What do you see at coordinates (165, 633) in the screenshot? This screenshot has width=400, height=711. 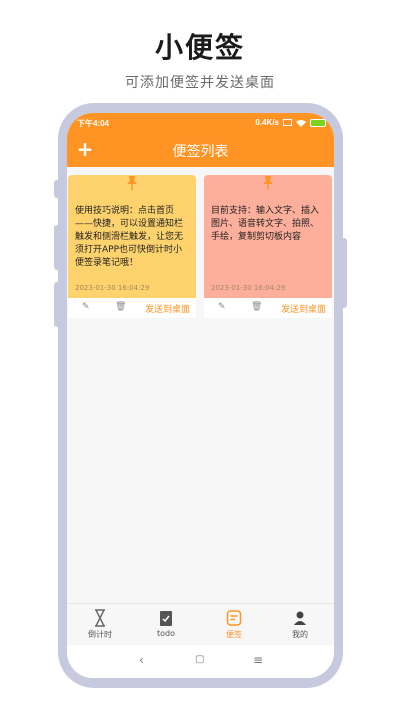 I see `nav-label: todo` at bounding box center [165, 633].